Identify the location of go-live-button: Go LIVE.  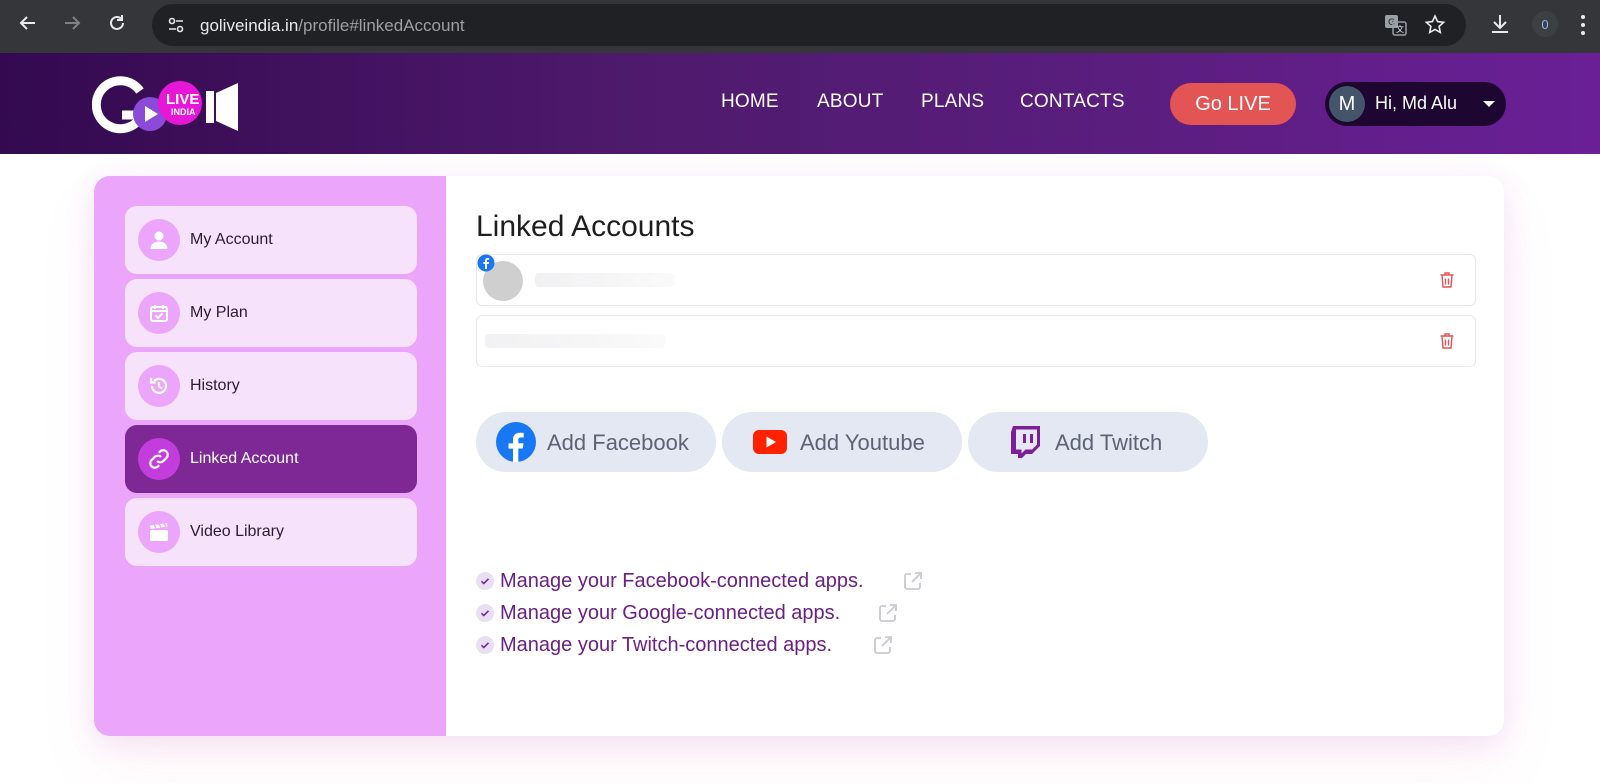
(1233, 104).